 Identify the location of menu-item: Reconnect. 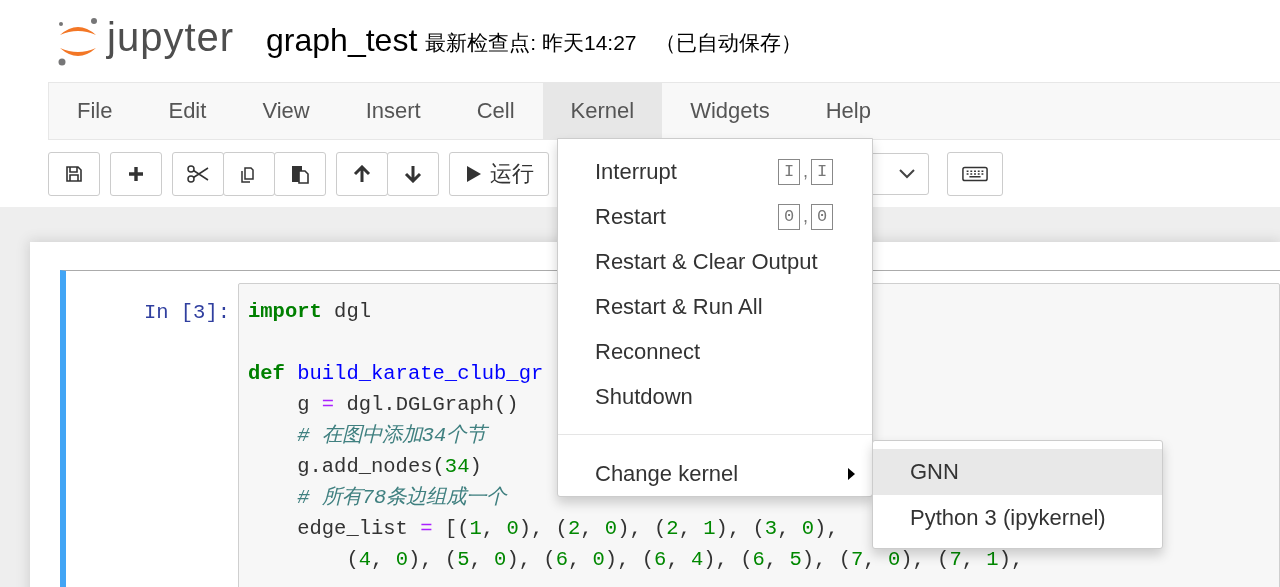
(715, 351).